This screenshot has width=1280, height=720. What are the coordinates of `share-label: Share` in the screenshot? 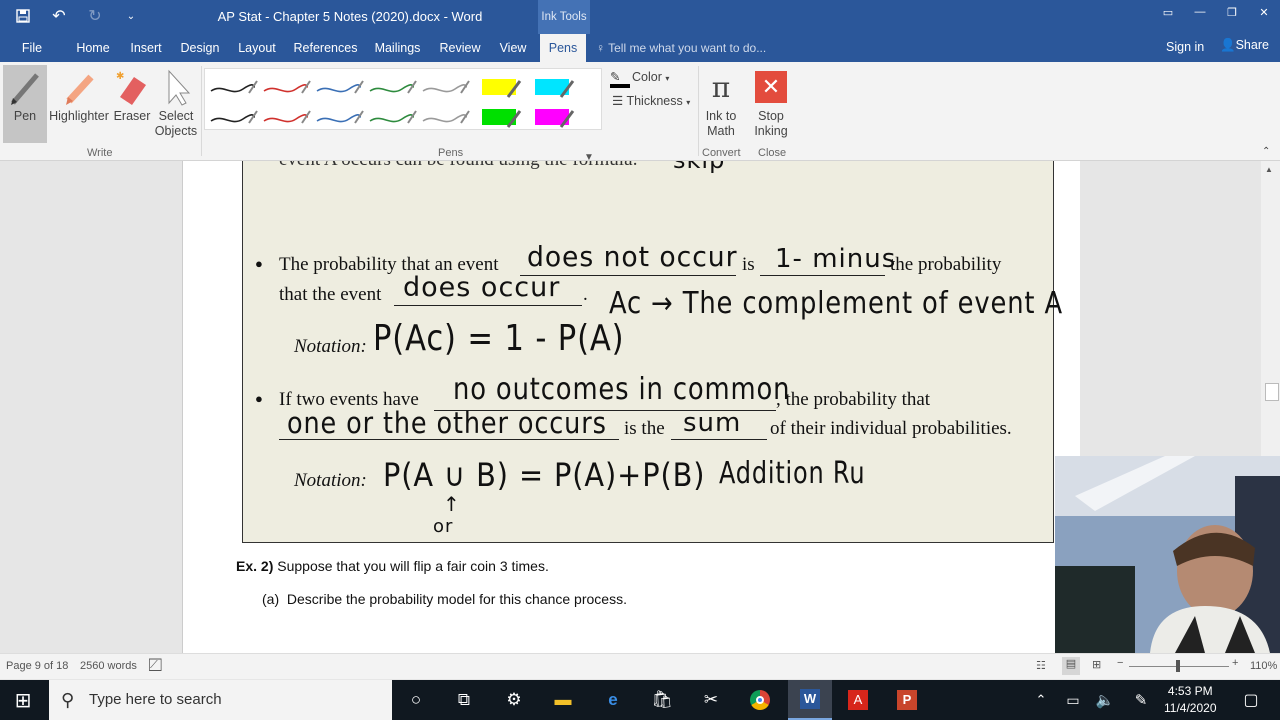 It's located at (1252, 45).